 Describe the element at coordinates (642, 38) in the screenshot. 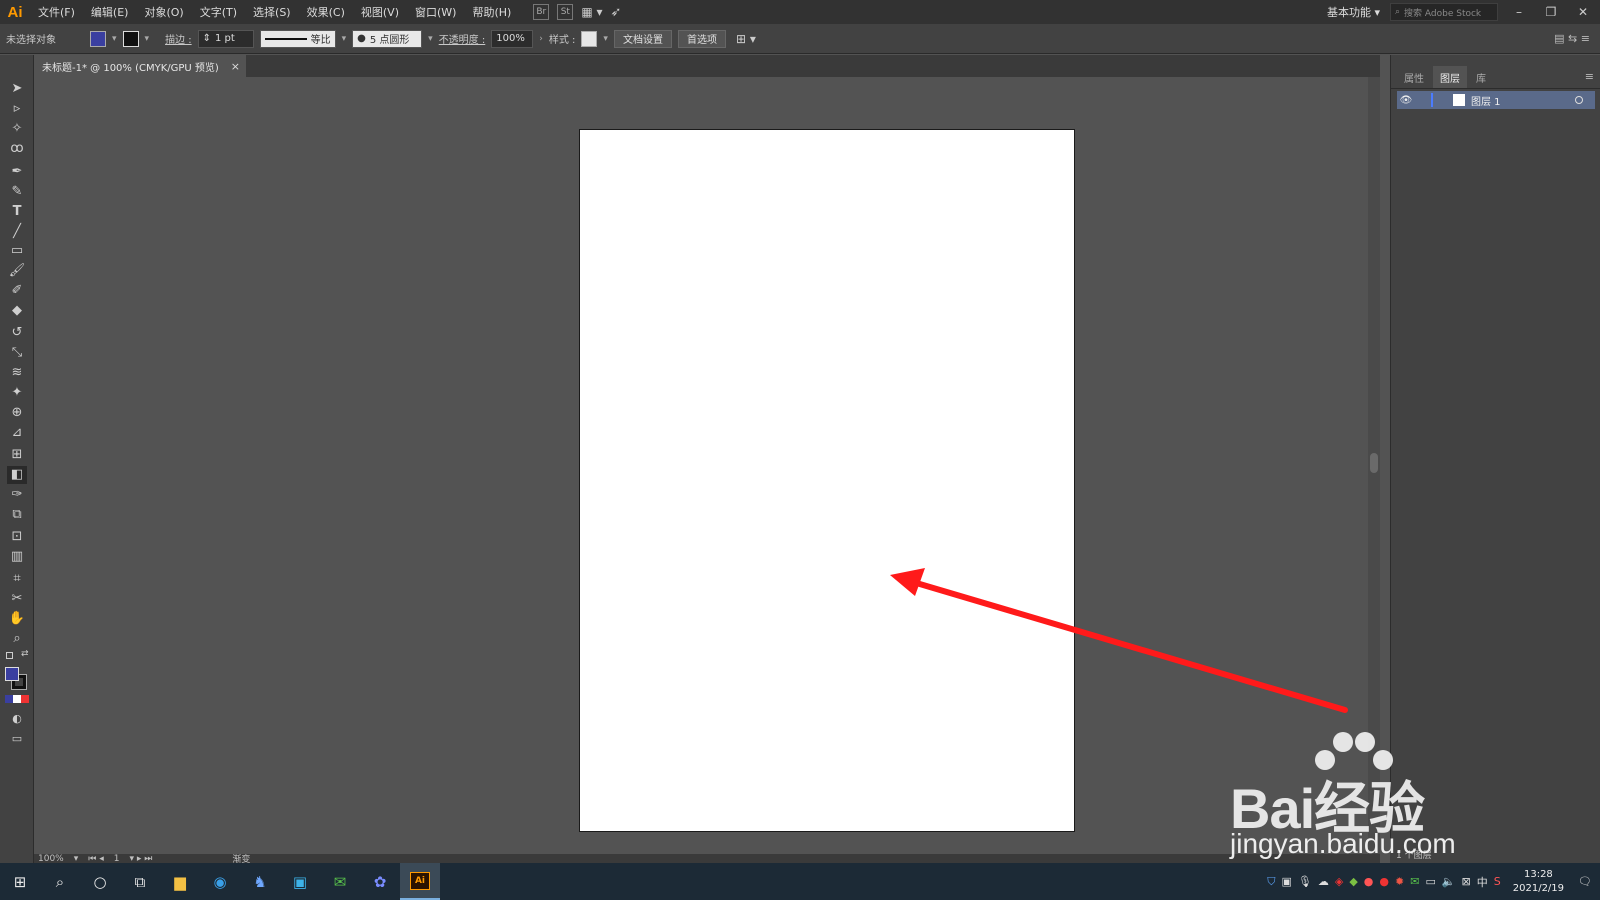

I see `document-setup-button: 文档设置` at that location.